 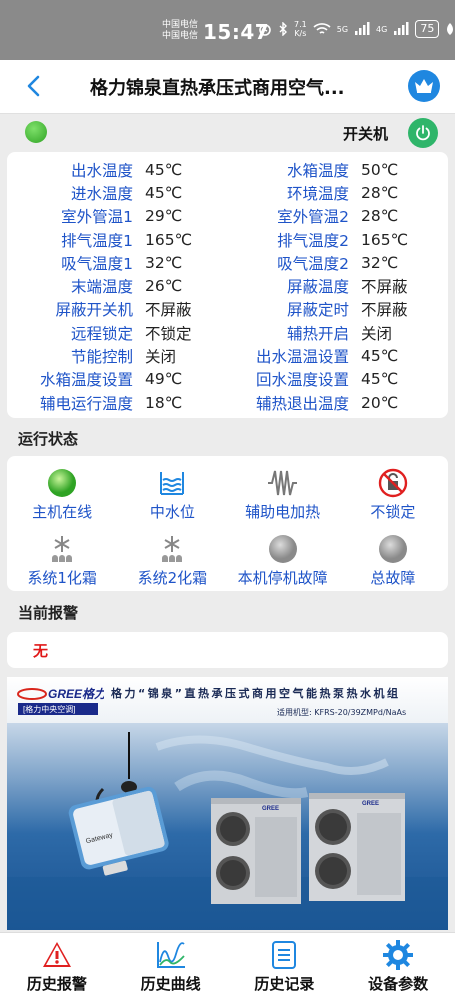 What do you see at coordinates (227, 239) in the screenshot?
I see `param-row: 排气温度1 165℃ 排气温度2 165℃` at bounding box center [227, 239].